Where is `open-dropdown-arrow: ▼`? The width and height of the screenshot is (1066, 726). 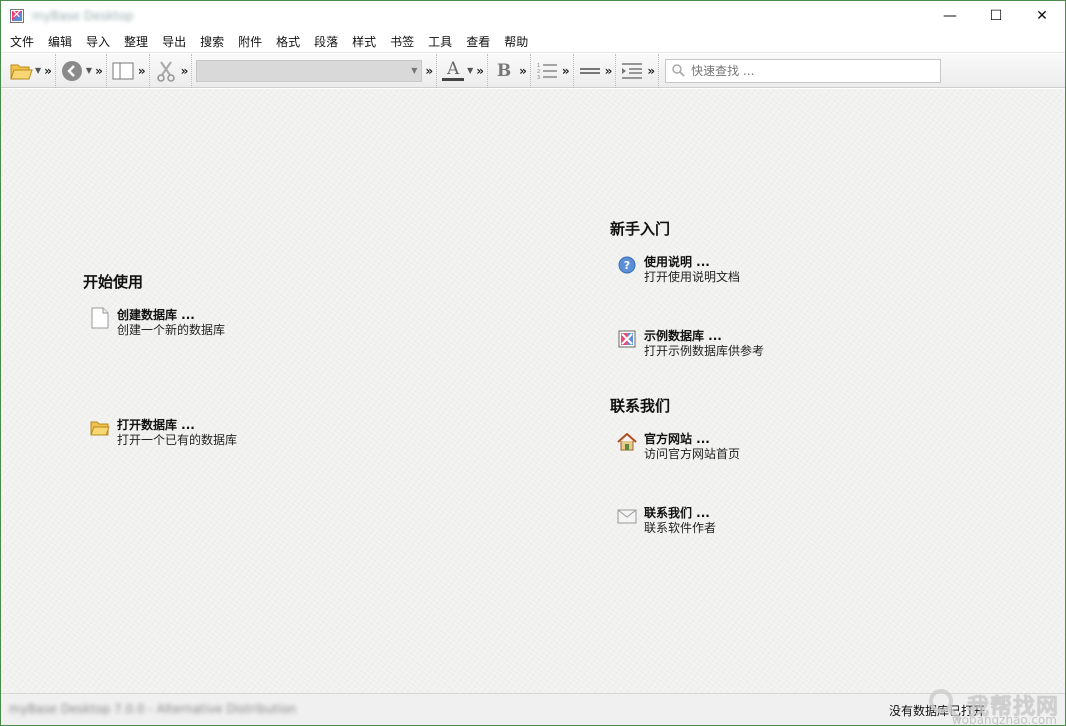
open-dropdown-arrow: ▼ is located at coordinates (38, 70).